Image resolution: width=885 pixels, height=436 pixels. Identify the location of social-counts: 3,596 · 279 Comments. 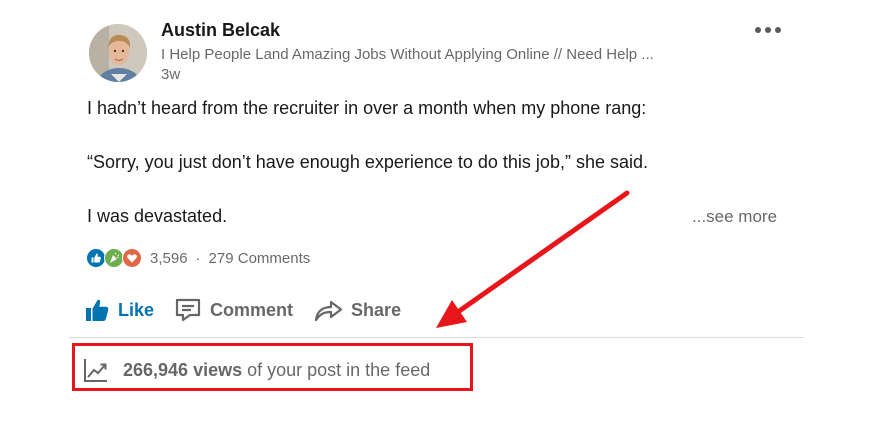
(198, 258).